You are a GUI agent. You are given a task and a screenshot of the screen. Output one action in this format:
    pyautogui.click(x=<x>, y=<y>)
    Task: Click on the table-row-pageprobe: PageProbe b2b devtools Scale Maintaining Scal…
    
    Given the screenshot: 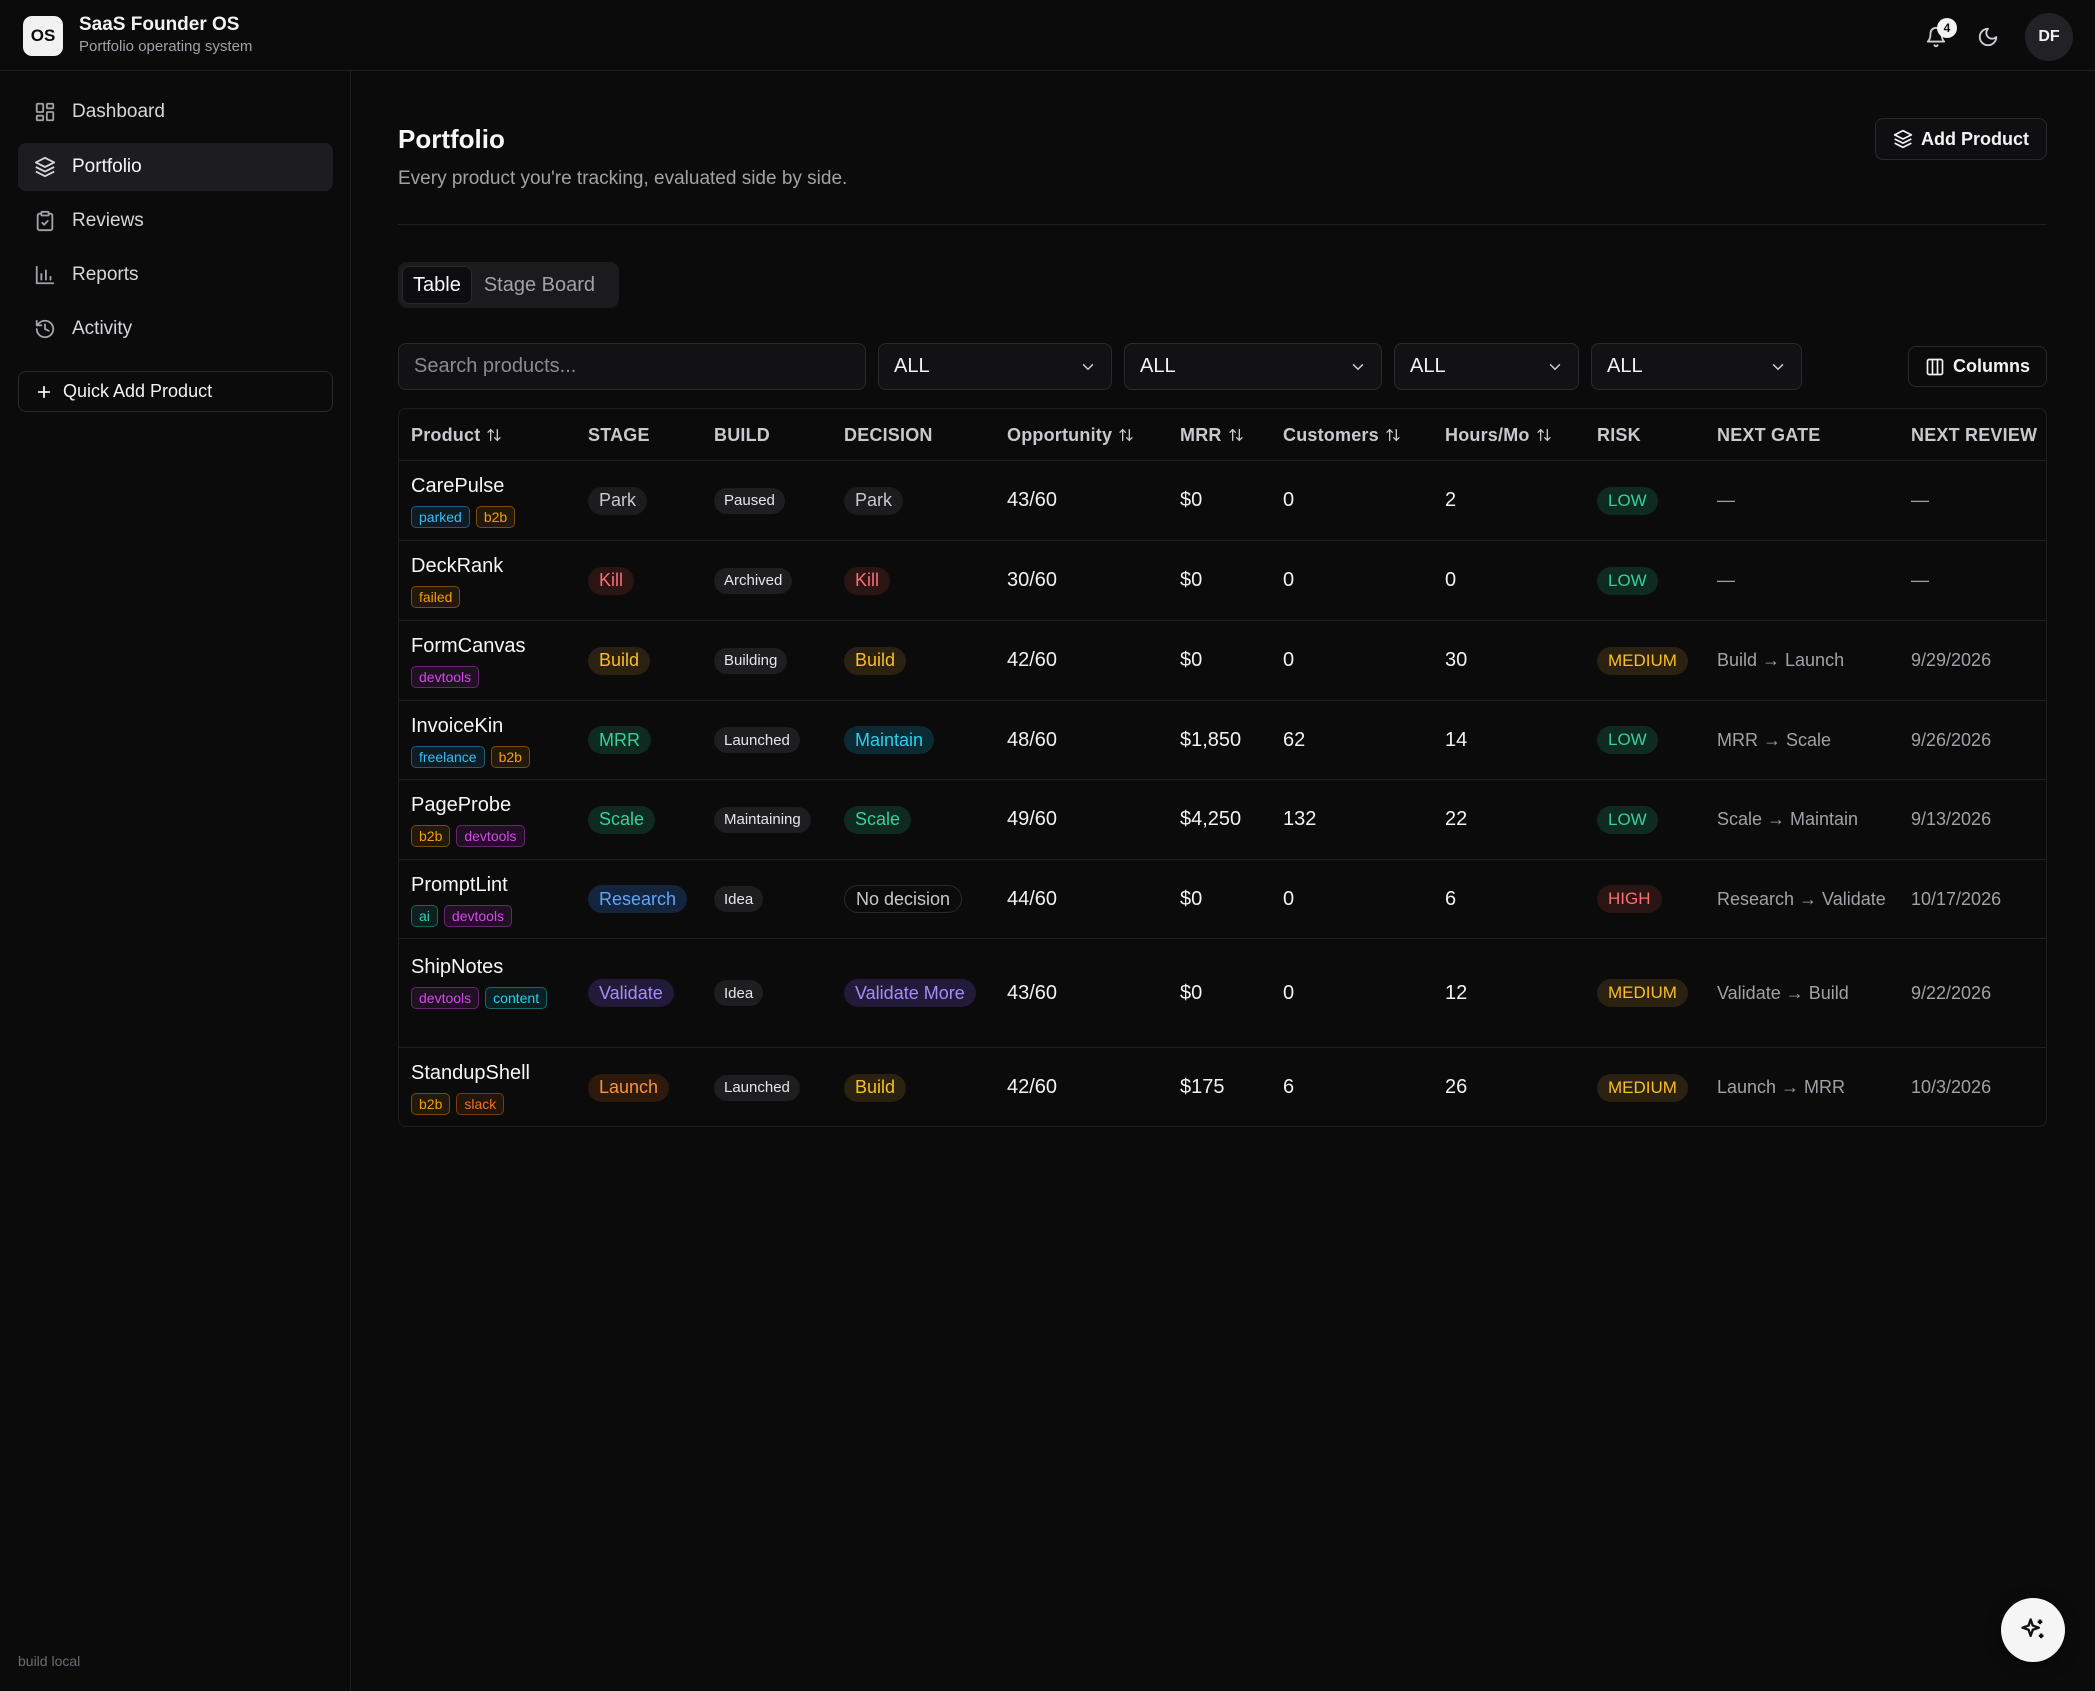 What is the action you would take?
    pyautogui.click(x=1222, y=820)
    